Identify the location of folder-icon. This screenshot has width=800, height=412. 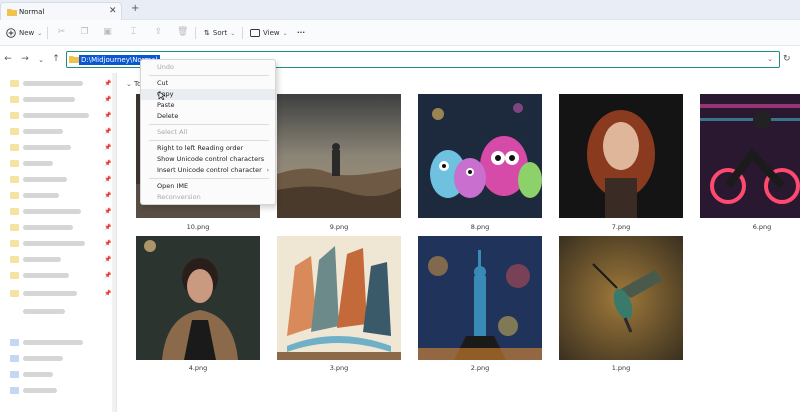
(12, 12).